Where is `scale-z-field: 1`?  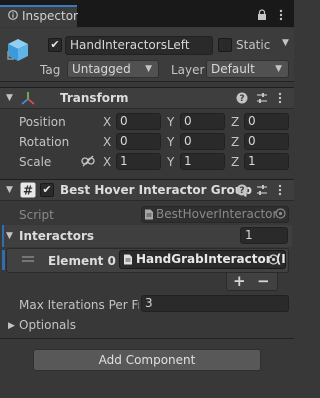 scale-z-field: 1 is located at coordinates (266, 161).